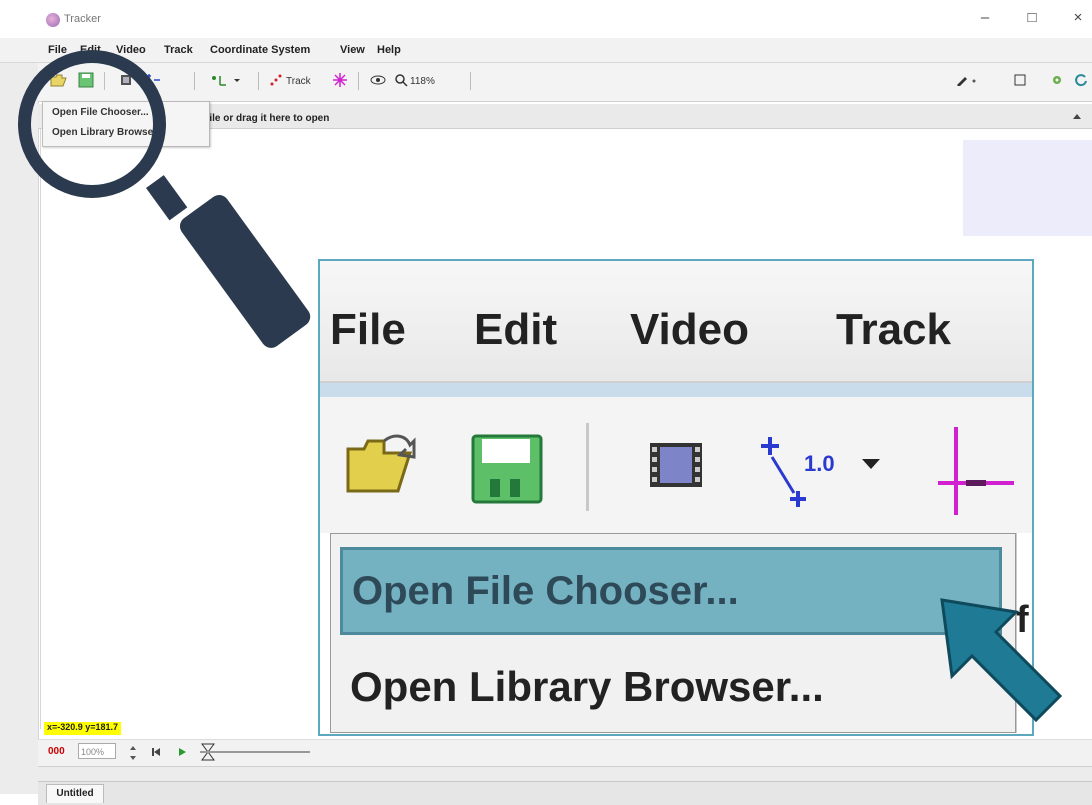 The image size is (1092, 805). I want to click on zoom-menu-video: Video, so click(689, 330).